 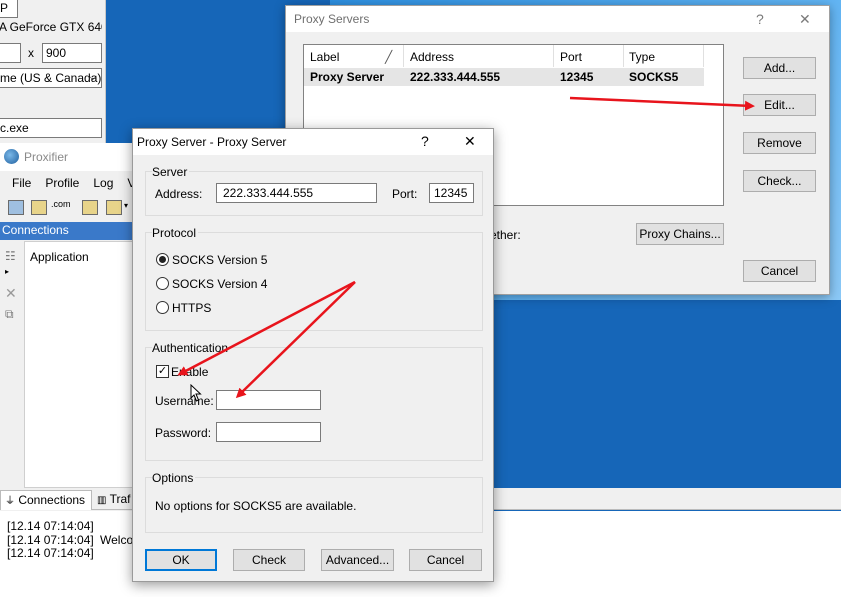 What do you see at coordinates (389, 57) in the screenshot?
I see `column-resize-icon: ╱` at bounding box center [389, 57].